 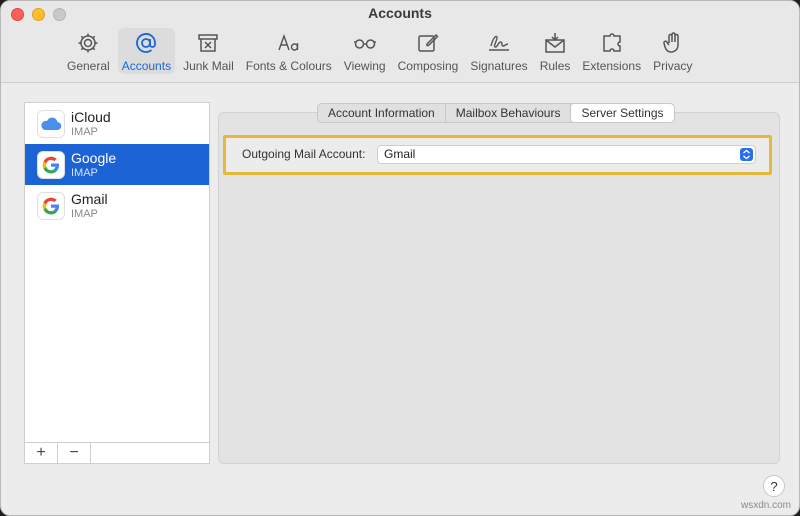 What do you see at coordinates (88, 66) in the screenshot?
I see `tab-label: General` at bounding box center [88, 66].